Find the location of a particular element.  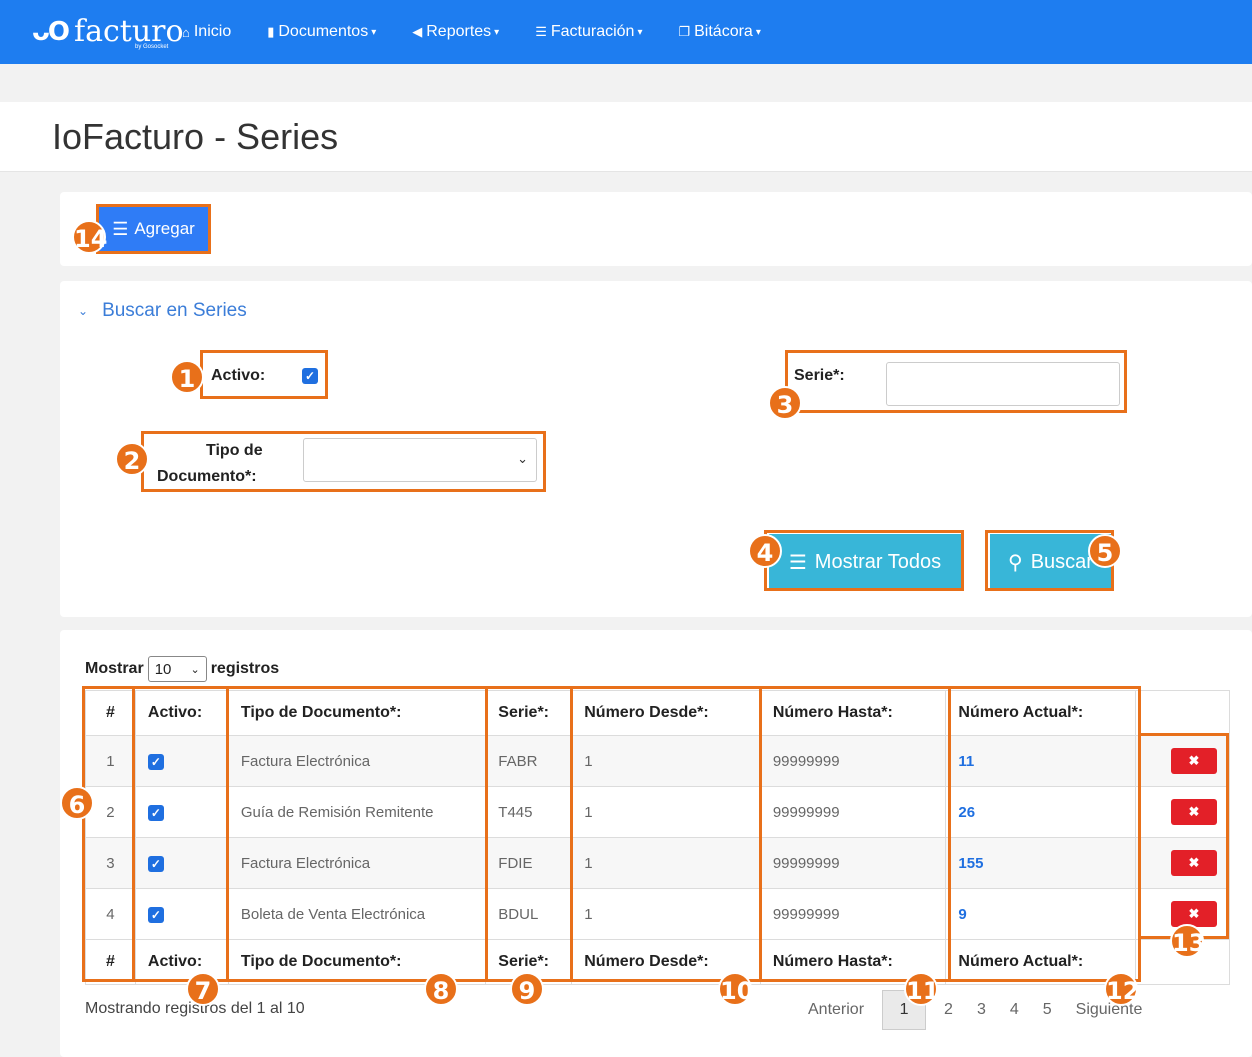

col-header-tipo: Tipo de Documento*: is located at coordinates (357, 713).